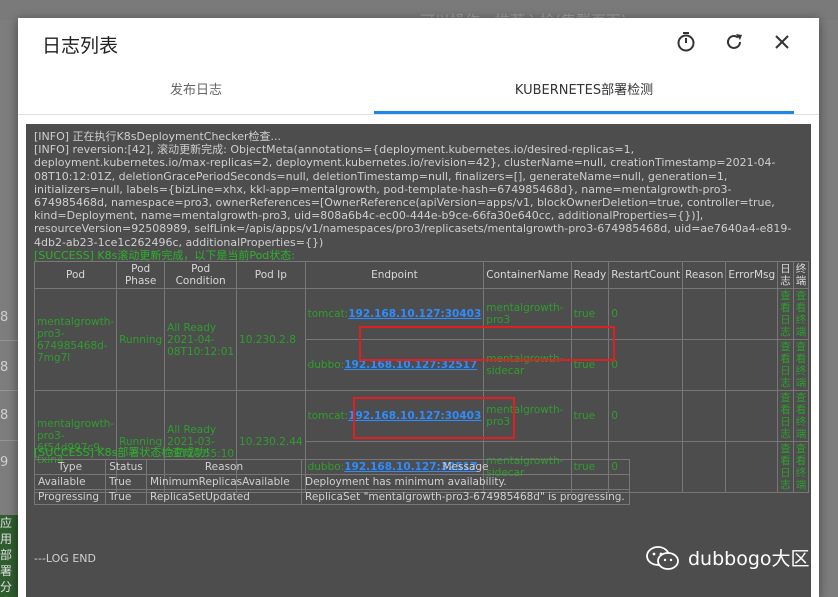 This screenshot has width=838, height=597. What do you see at coordinates (126, 467) in the screenshot?
I see `column-header: Status` at bounding box center [126, 467].